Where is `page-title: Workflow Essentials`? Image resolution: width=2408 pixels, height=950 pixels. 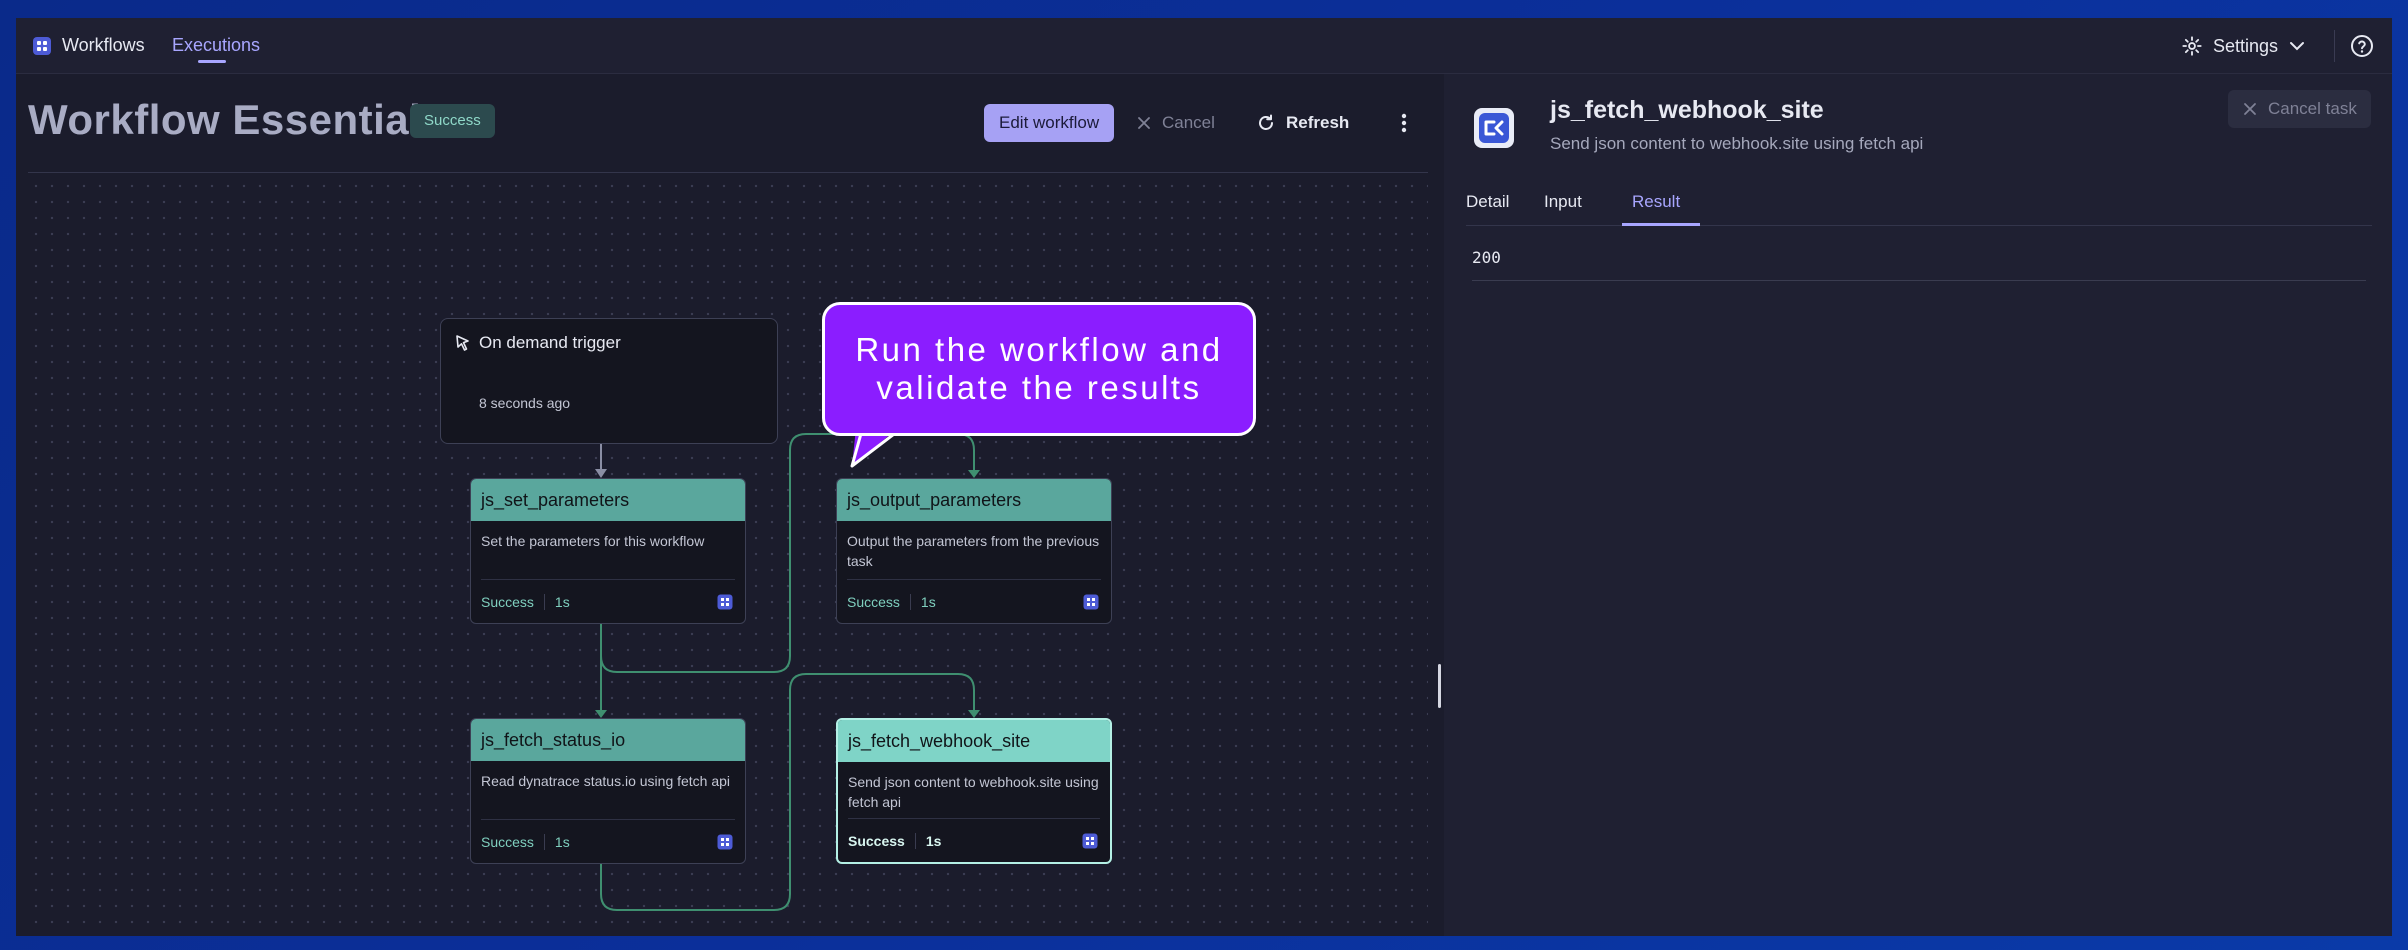 page-title: Workflow Essentials is located at coordinates (237, 119).